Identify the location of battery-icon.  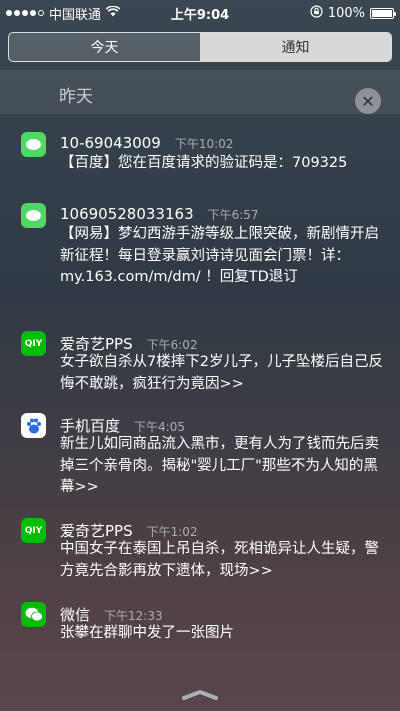
(383, 13).